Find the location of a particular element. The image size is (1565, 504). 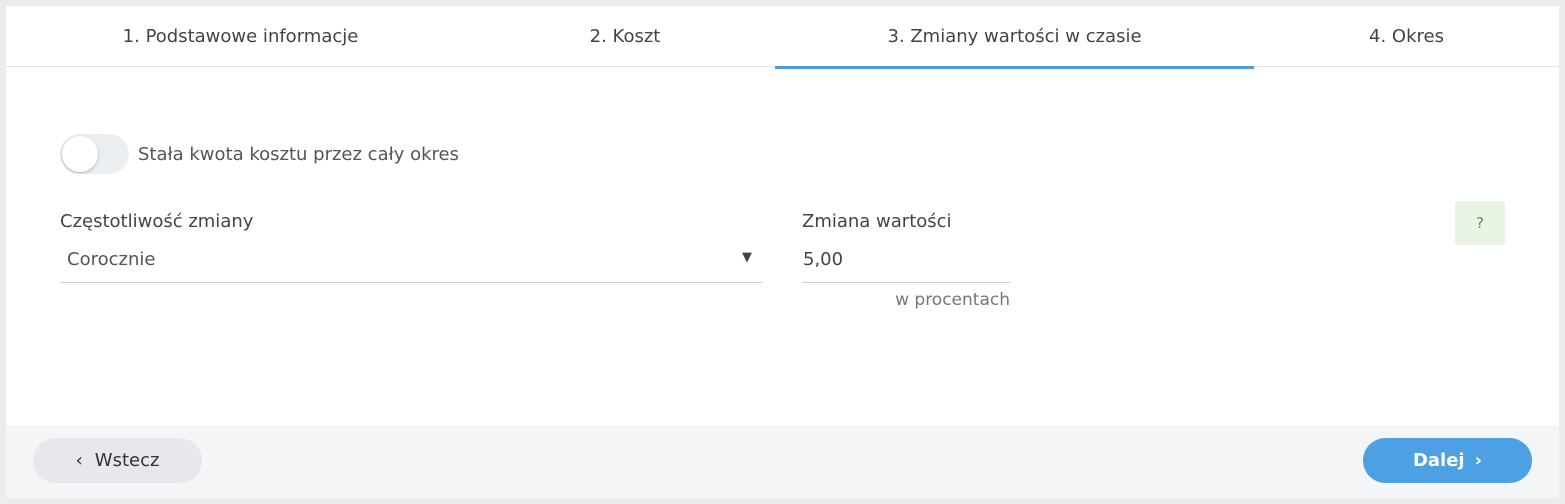

caret-down-icon: ▼ is located at coordinates (747, 257).